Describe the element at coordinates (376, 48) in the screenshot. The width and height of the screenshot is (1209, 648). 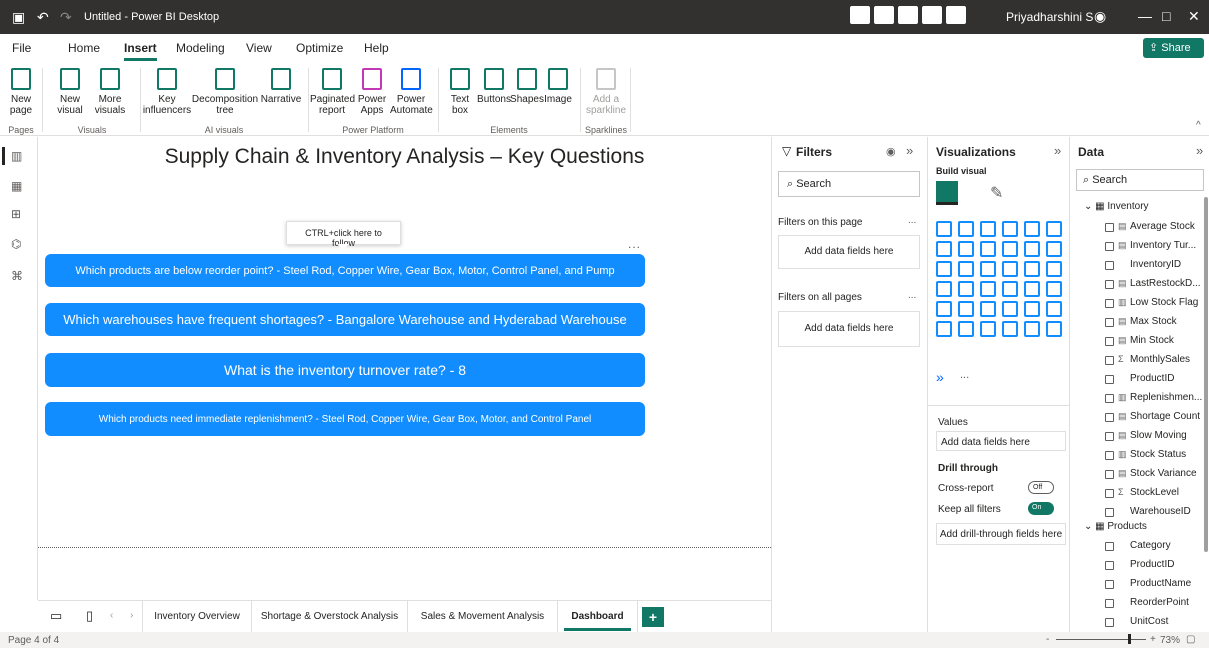
I see `menu-help: Help` at that location.